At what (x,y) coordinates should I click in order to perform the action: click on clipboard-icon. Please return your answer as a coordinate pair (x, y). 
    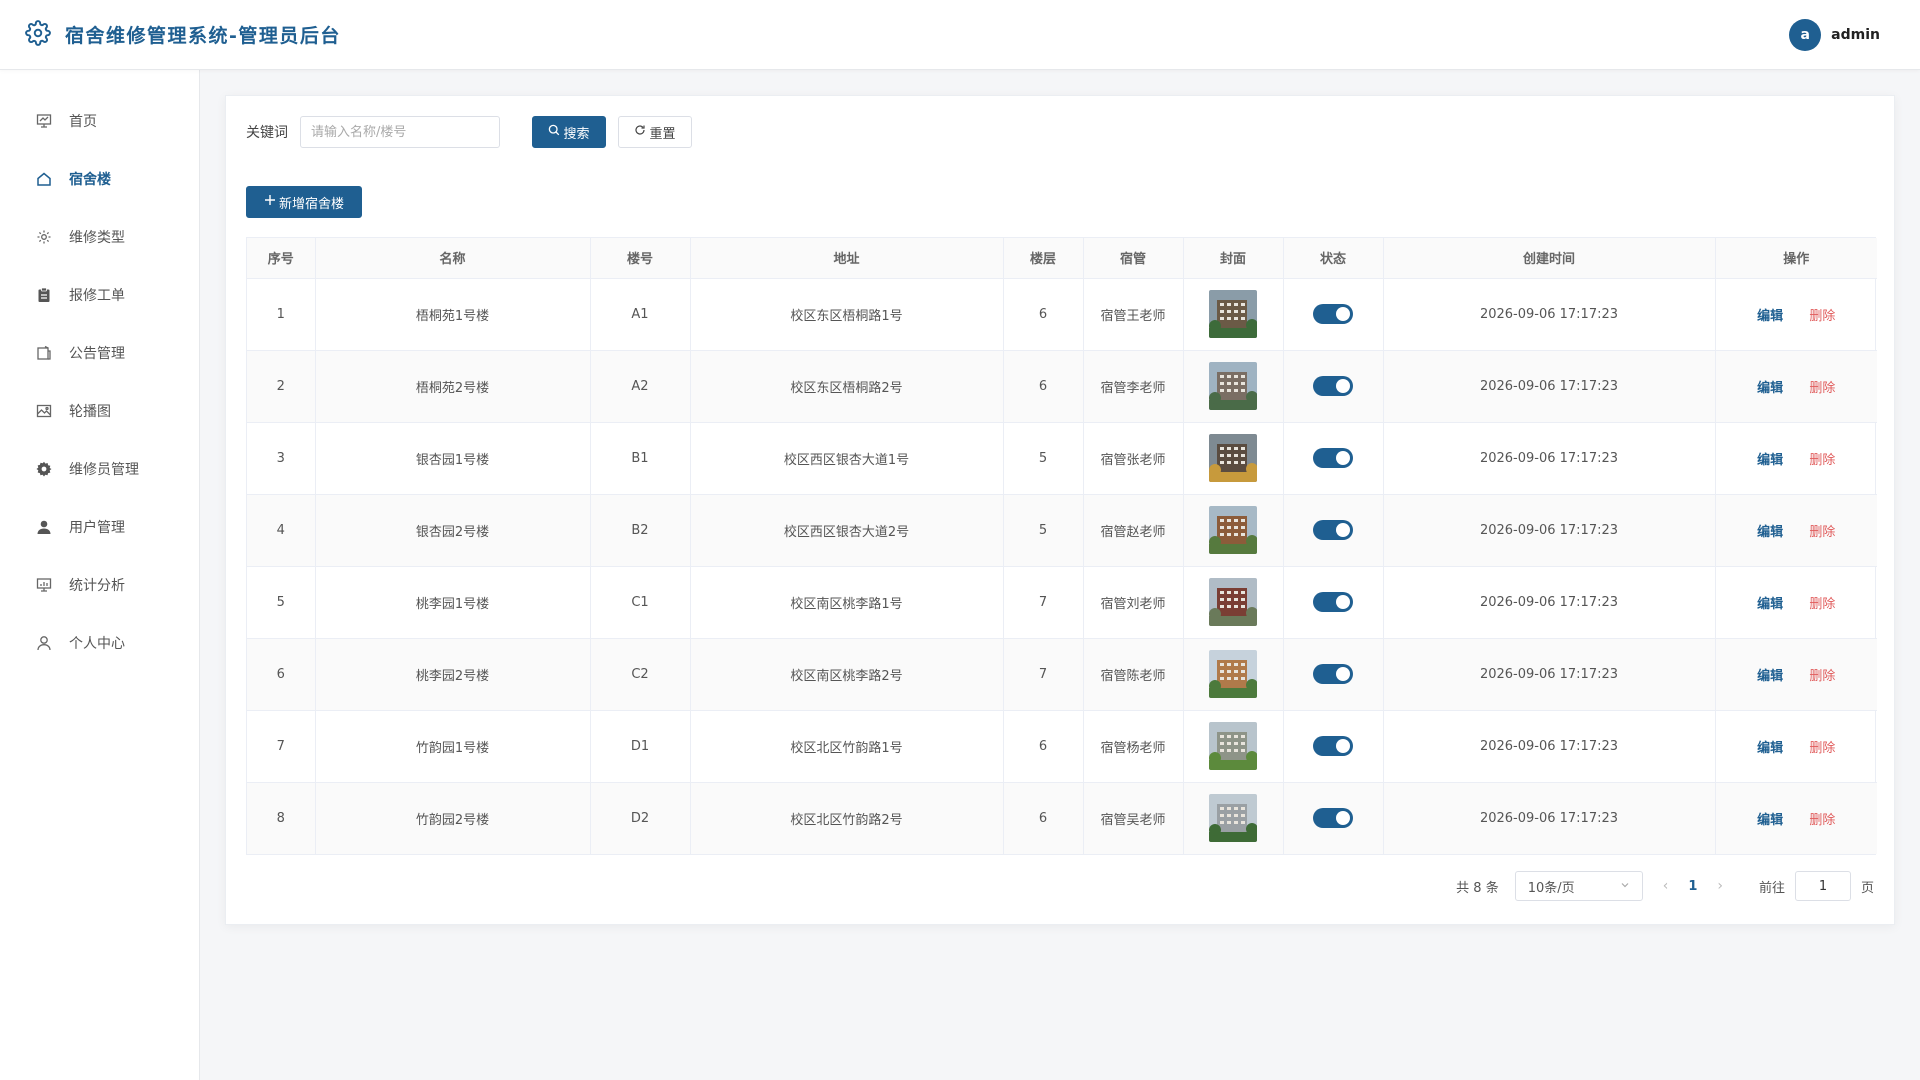
    Looking at the image, I should click on (44, 295).